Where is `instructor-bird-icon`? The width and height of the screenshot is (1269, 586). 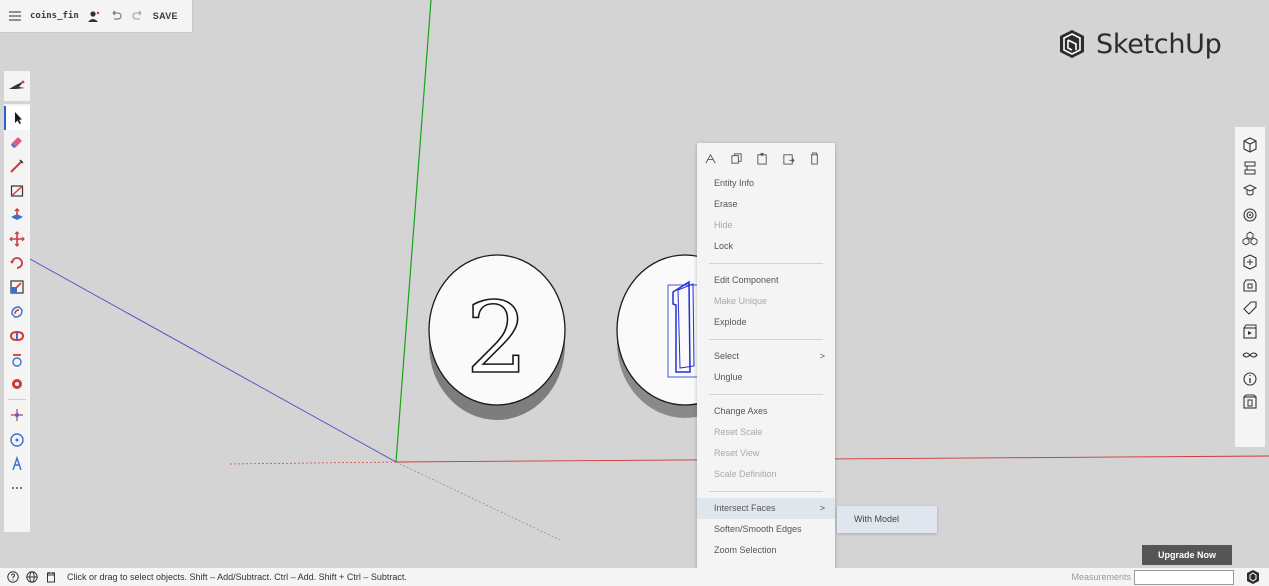 instructor-bird-icon is located at coordinates (17, 86).